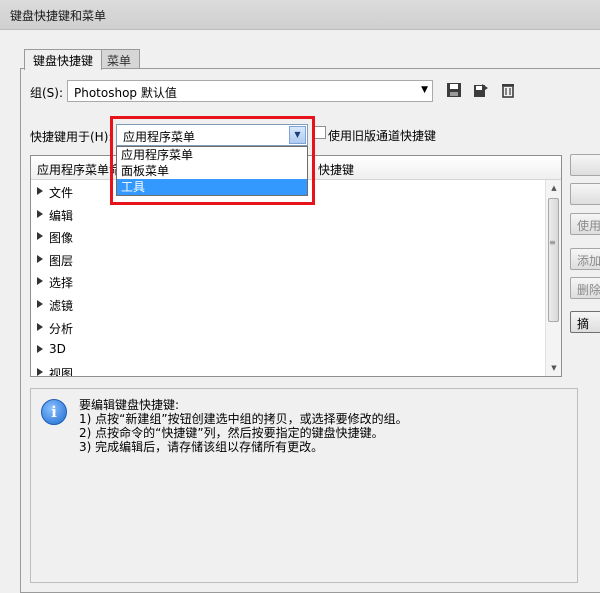 This screenshot has width=600, height=593. What do you see at coordinates (454, 90) in the screenshot?
I see `save-icon` at bounding box center [454, 90].